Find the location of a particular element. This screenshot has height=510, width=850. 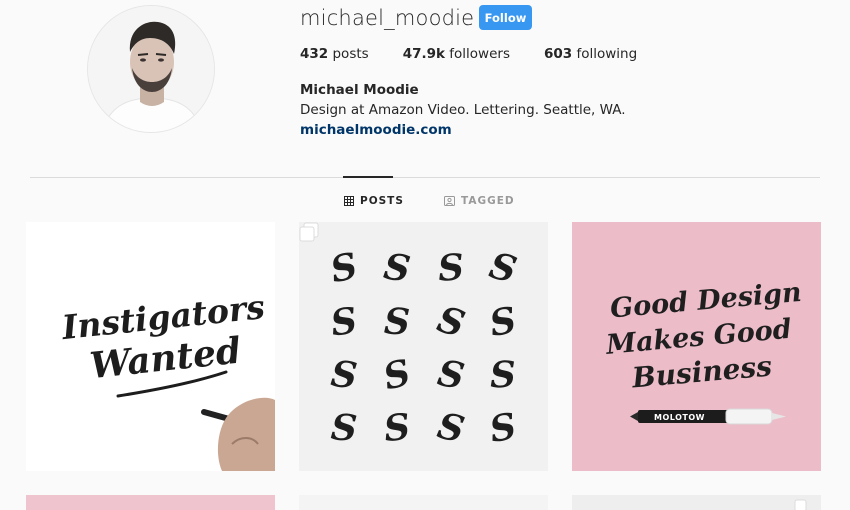

profile-stats: 432 posts 47.9k followers 603 following is located at coordinates (485, 54).